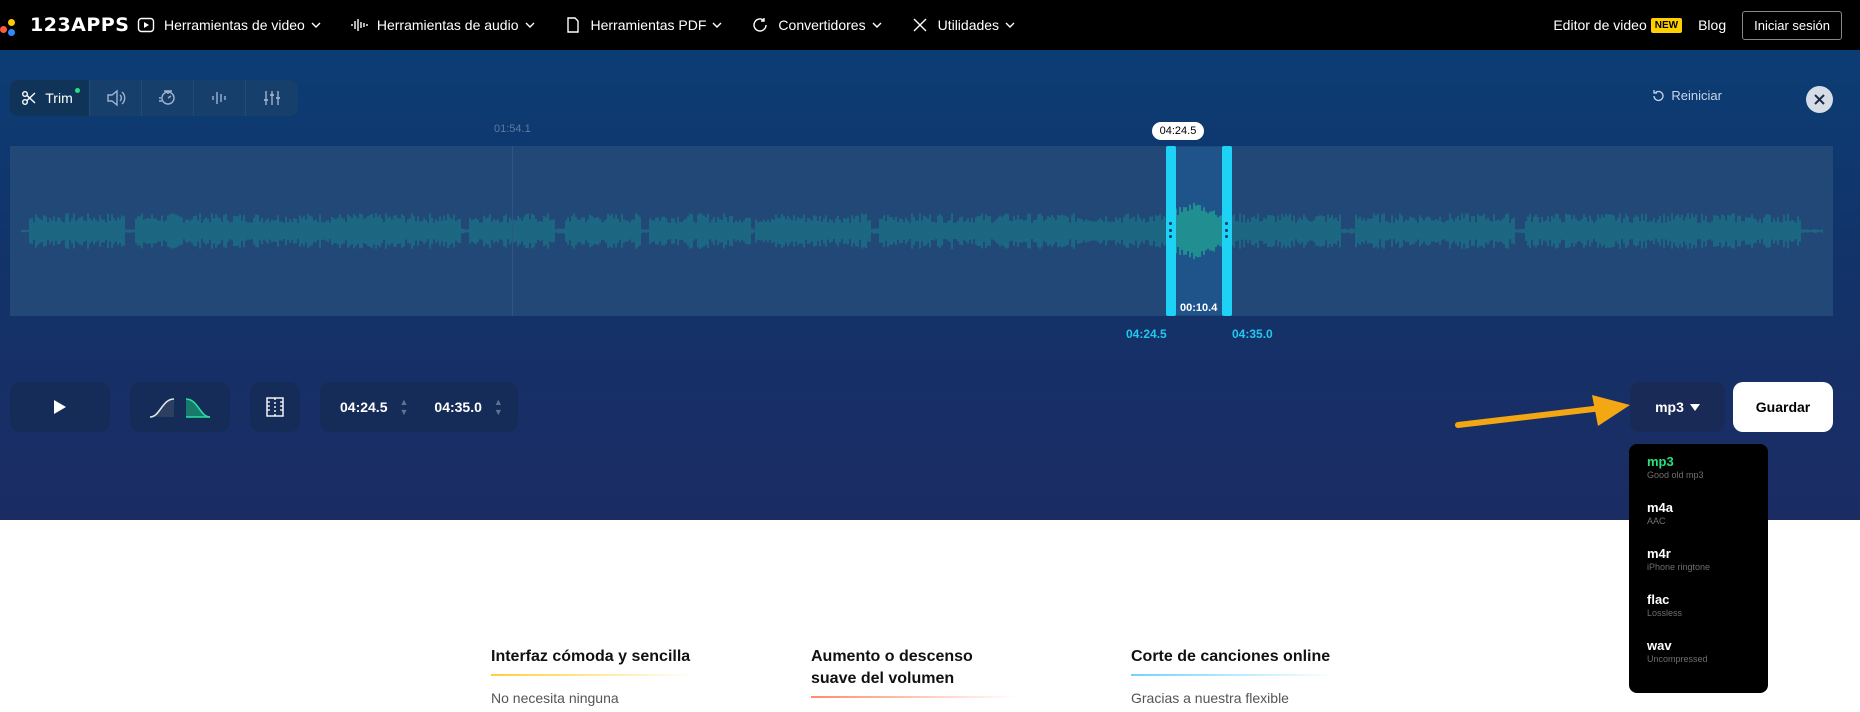  What do you see at coordinates (162, 407) in the screenshot?
I see `fade-in-icon` at bounding box center [162, 407].